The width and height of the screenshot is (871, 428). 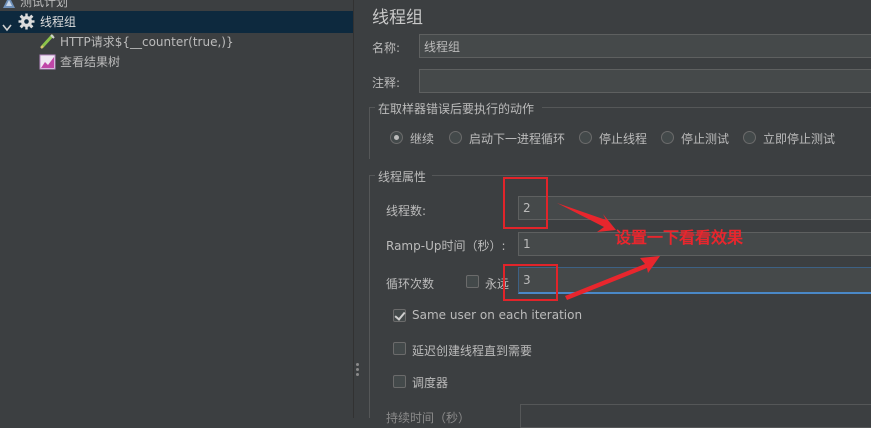 I want to click on annotation-arrows, so click(x=608, y=251).